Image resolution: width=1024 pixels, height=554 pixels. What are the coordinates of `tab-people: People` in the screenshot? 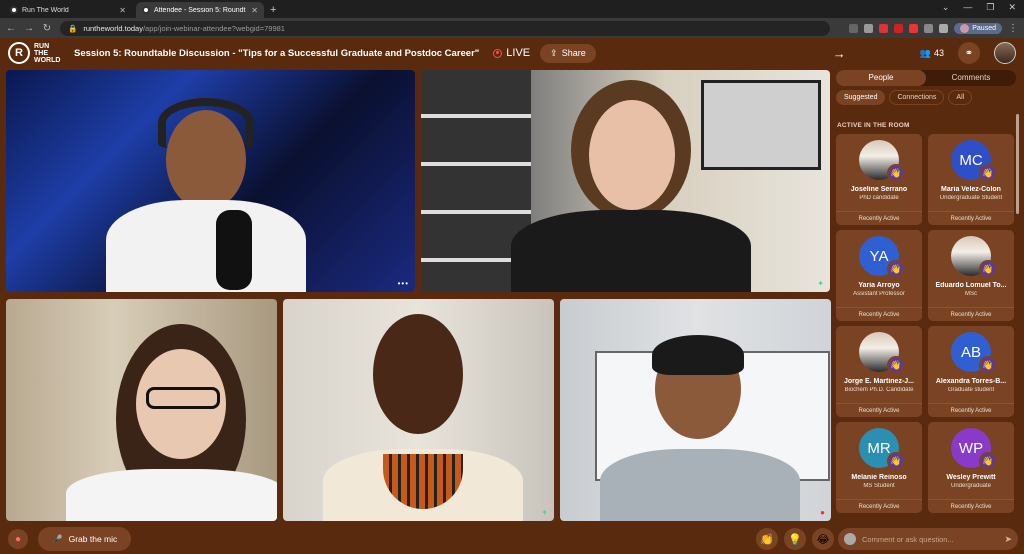 It's located at (881, 78).